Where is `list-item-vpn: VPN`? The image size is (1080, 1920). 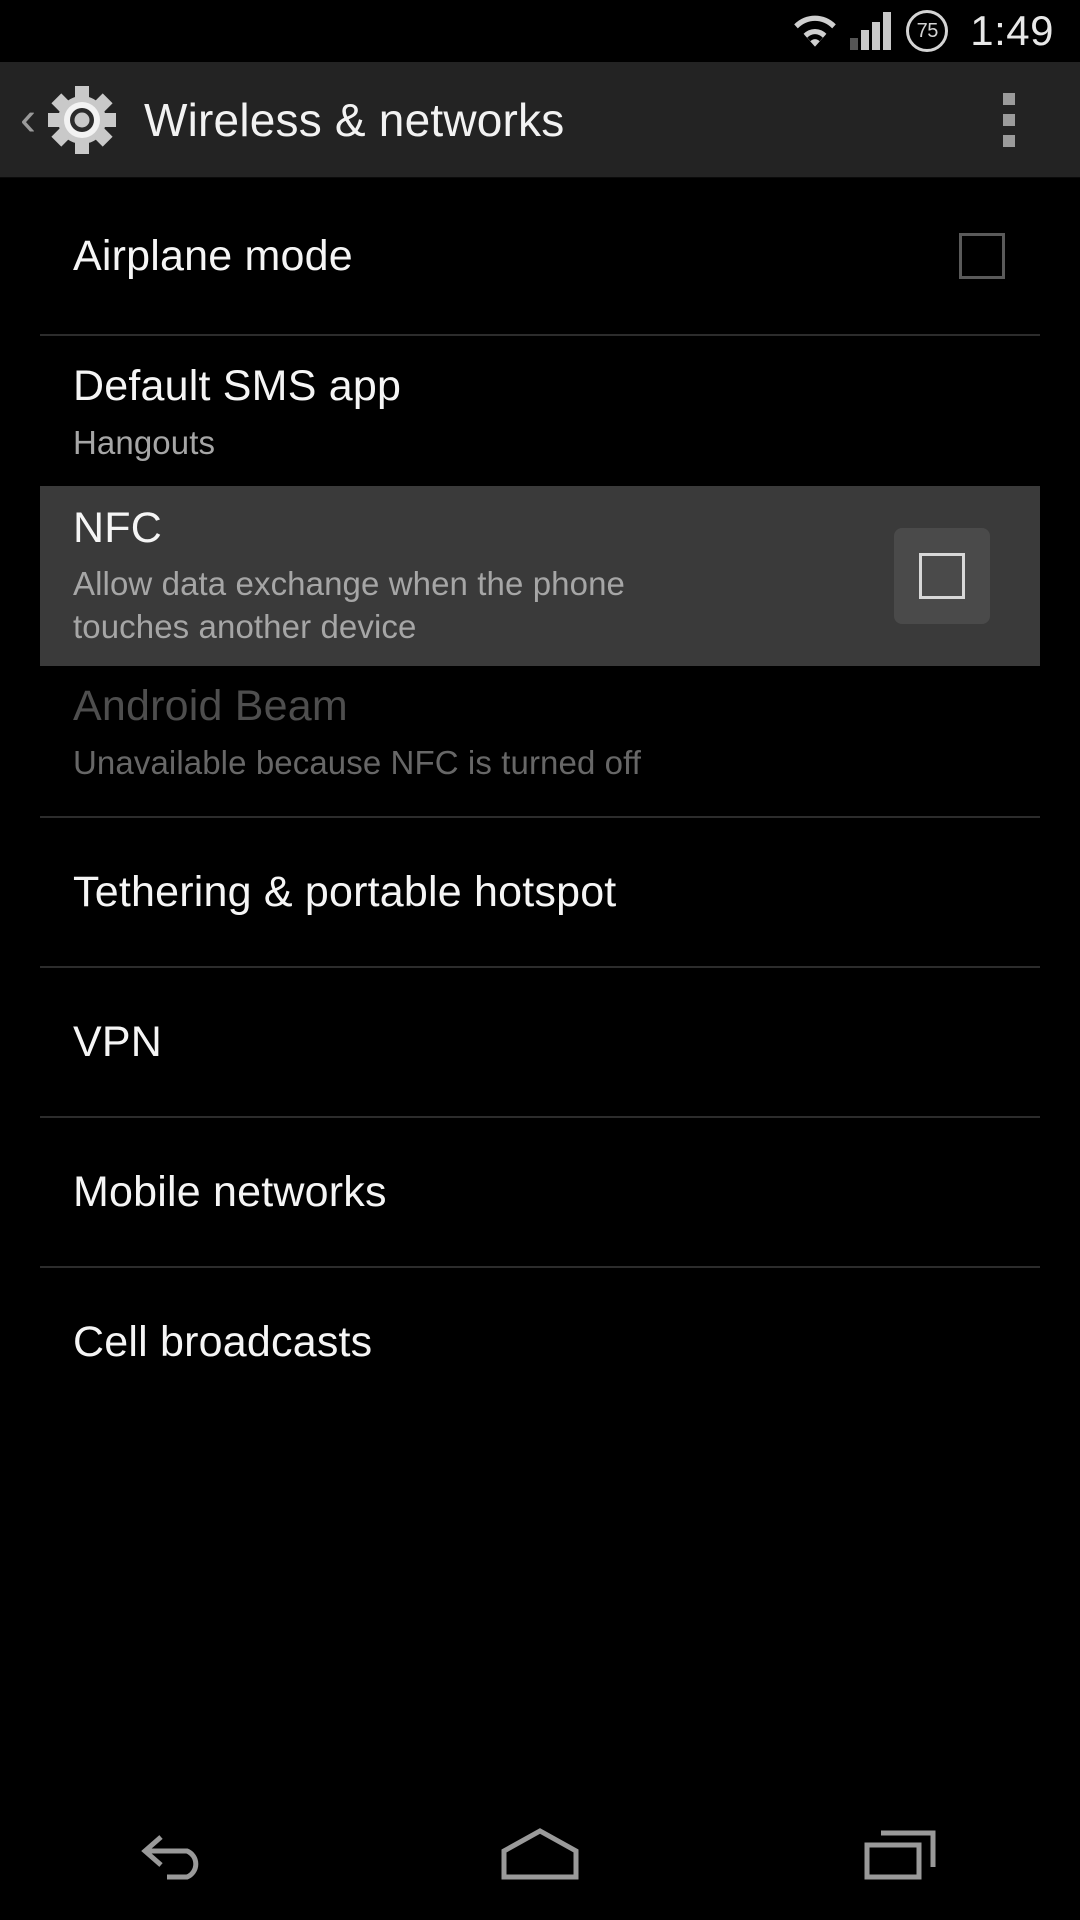 list-item-vpn: VPN is located at coordinates (540, 1042).